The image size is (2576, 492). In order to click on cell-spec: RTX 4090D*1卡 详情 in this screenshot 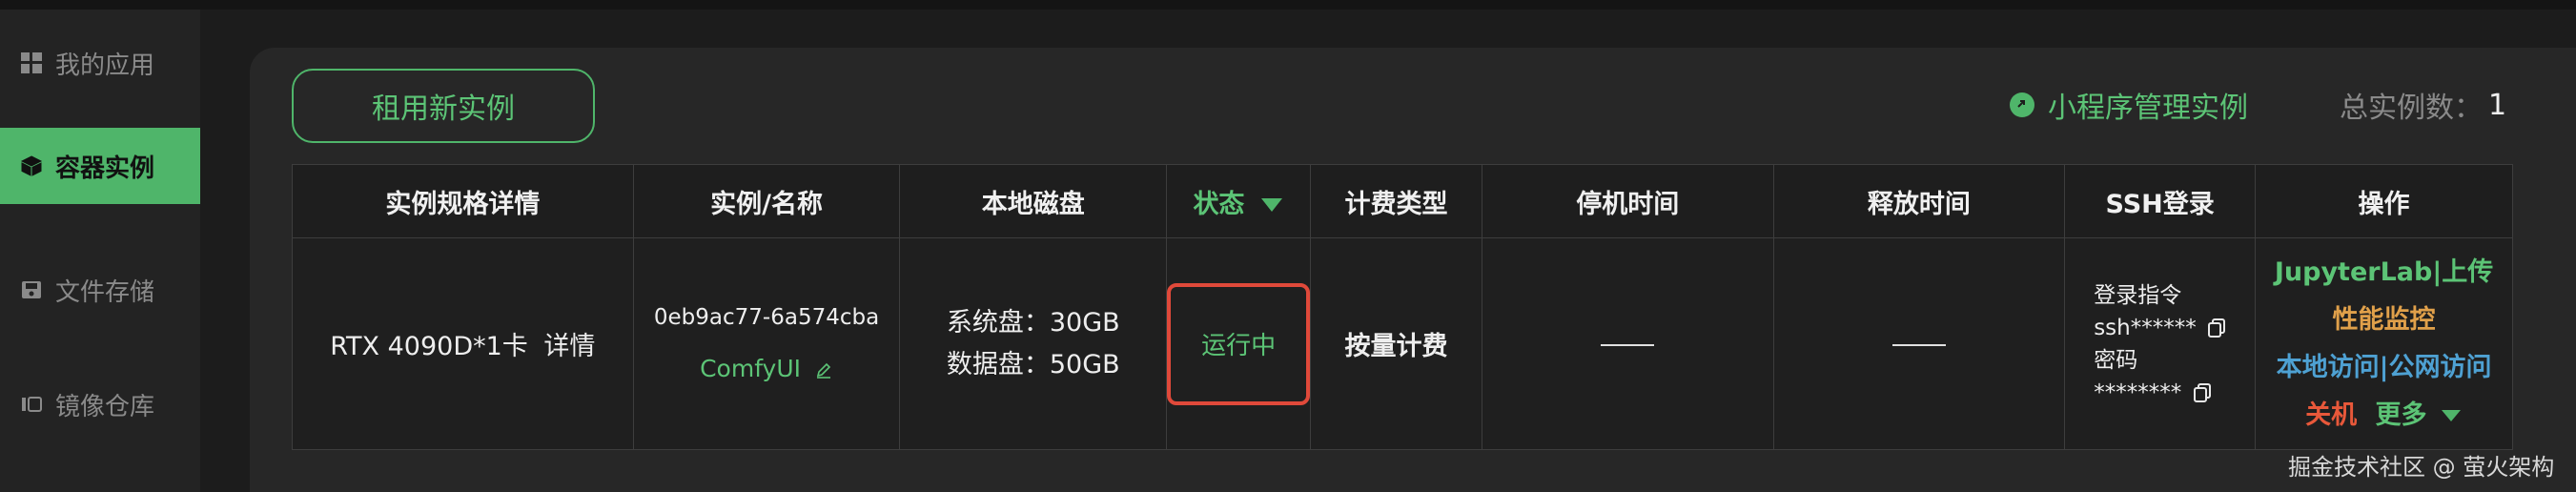, I will do `click(463, 343)`.